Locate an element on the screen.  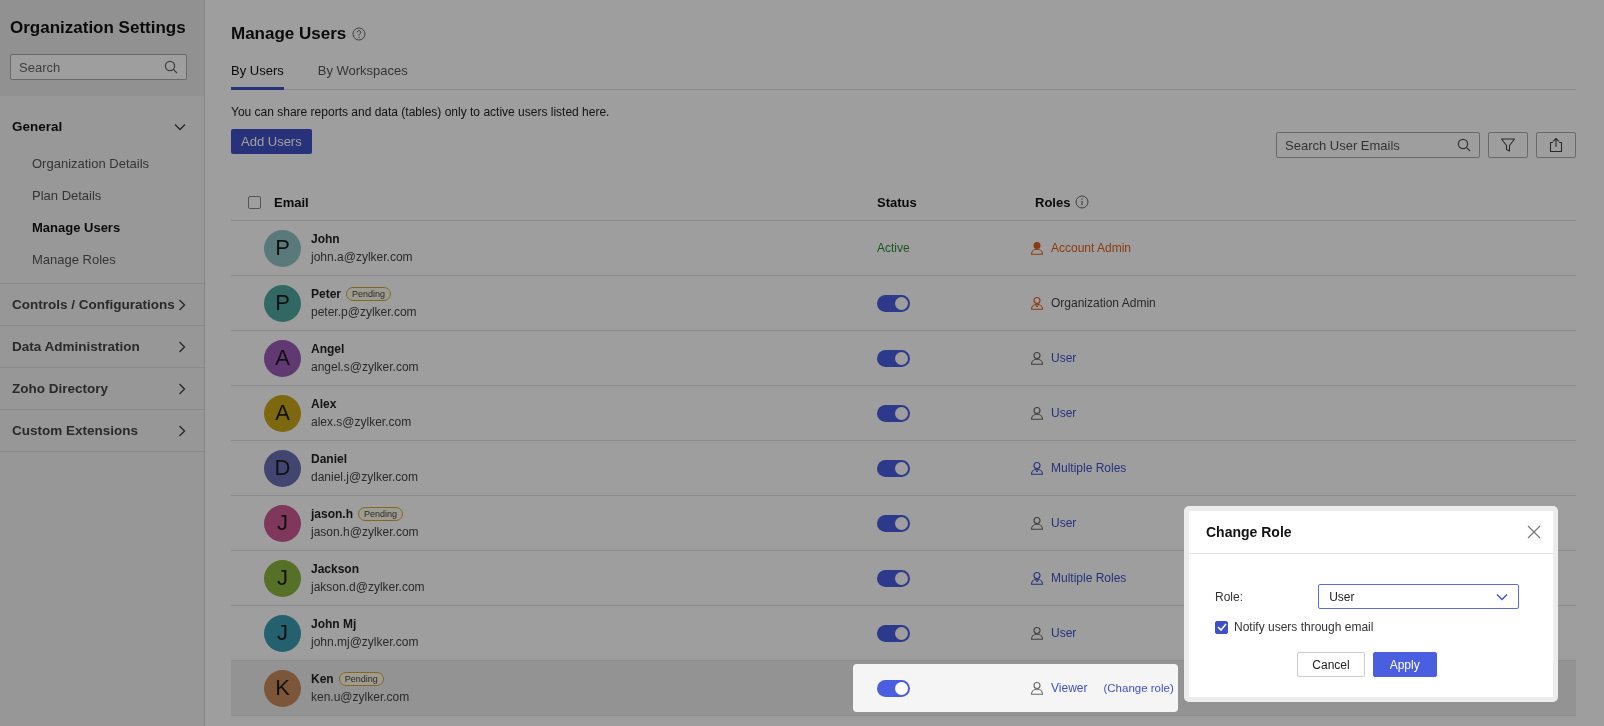
user-name: jason.h is located at coordinates (332, 514).